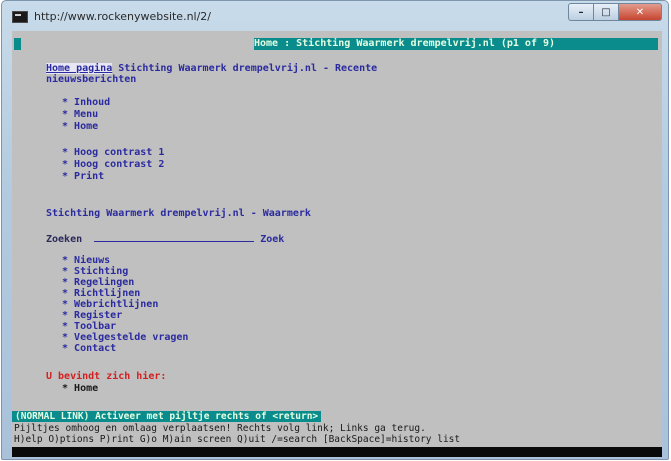  I want to click on close-button: ✕, so click(640, 12).